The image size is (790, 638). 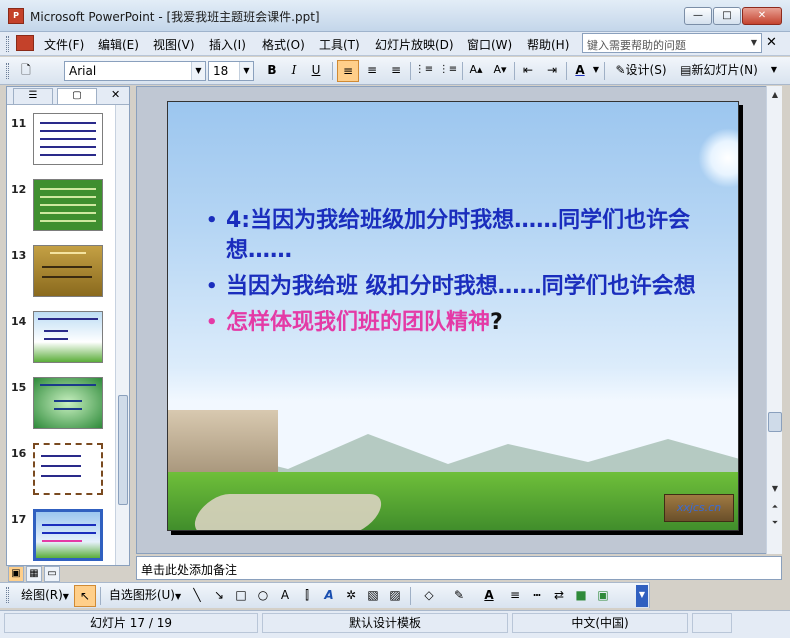 I want to click on vertical-textbox-icon: ⫿, so click(x=307, y=596).